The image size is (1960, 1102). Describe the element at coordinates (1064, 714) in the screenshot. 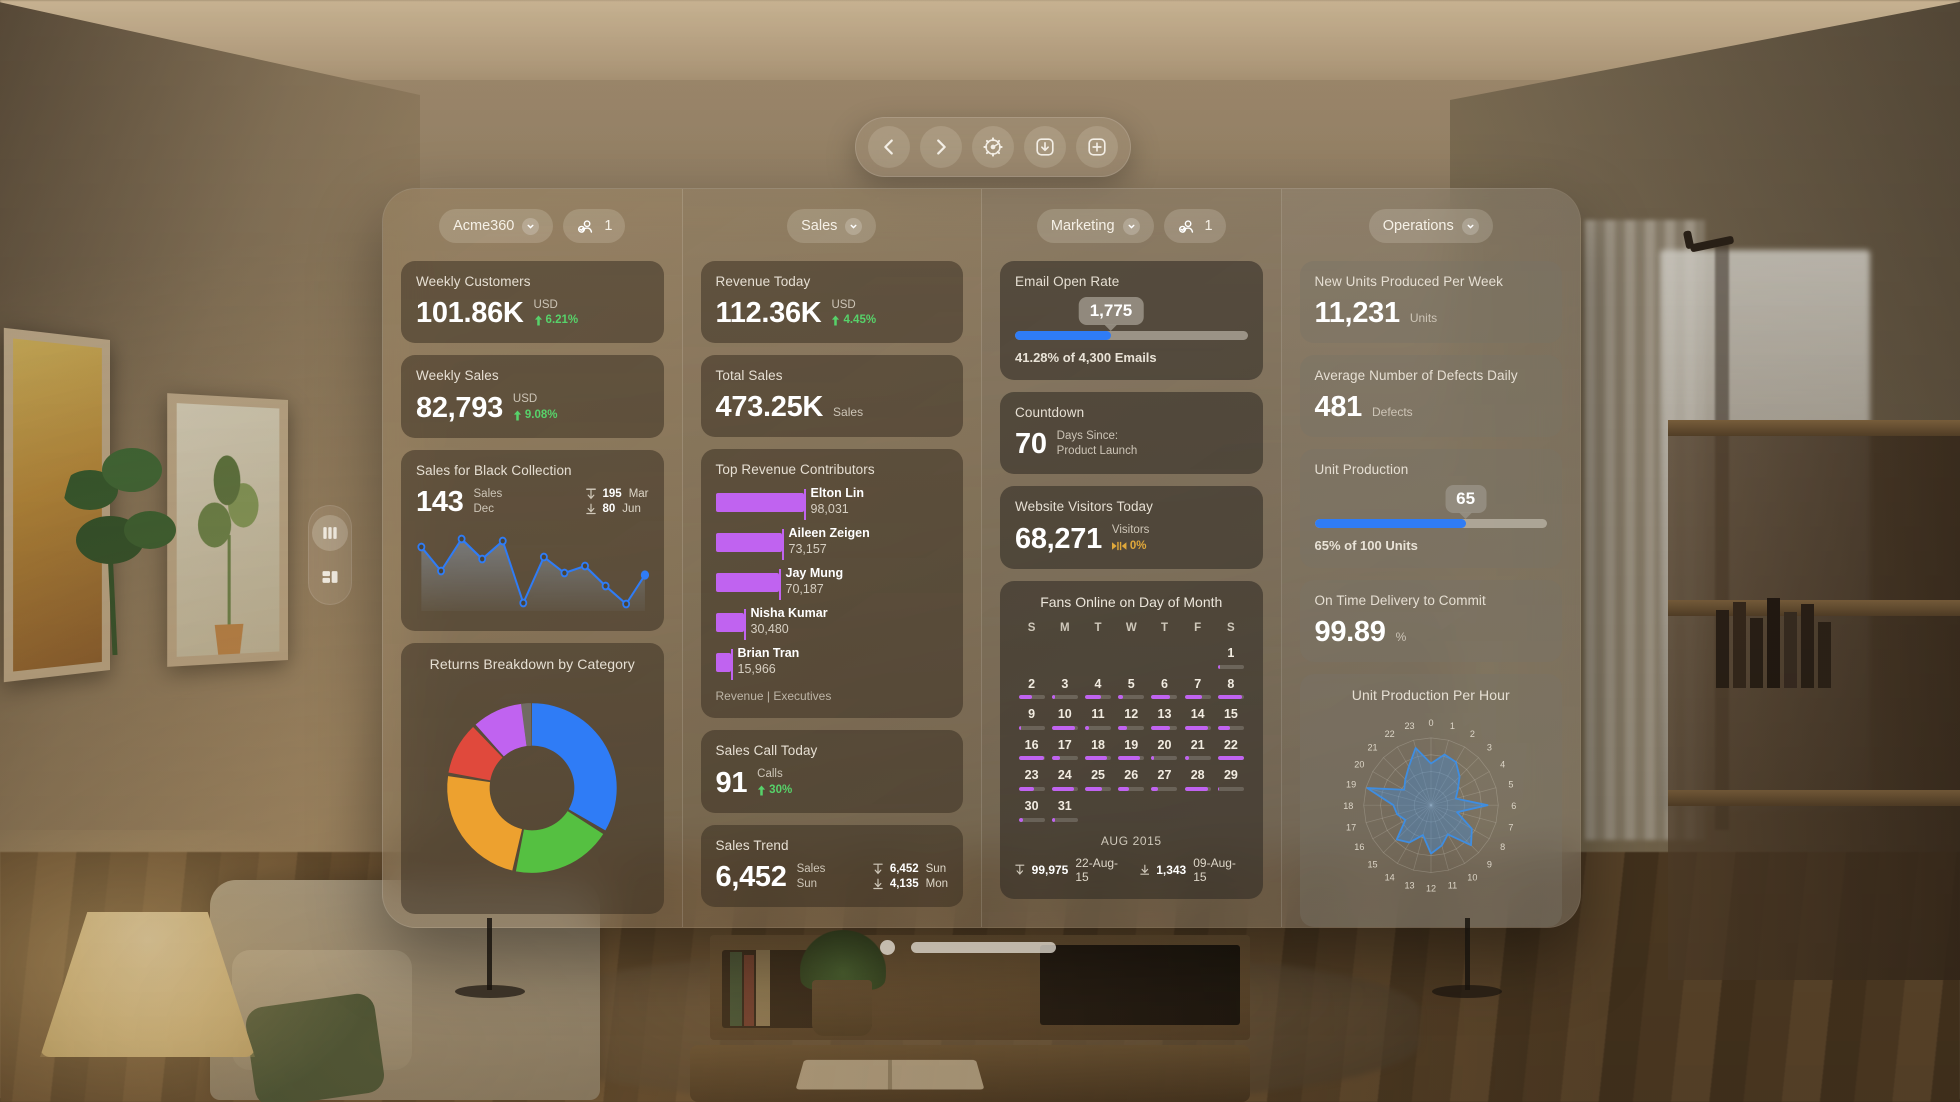

I see `calendar-day-number: 10` at that location.